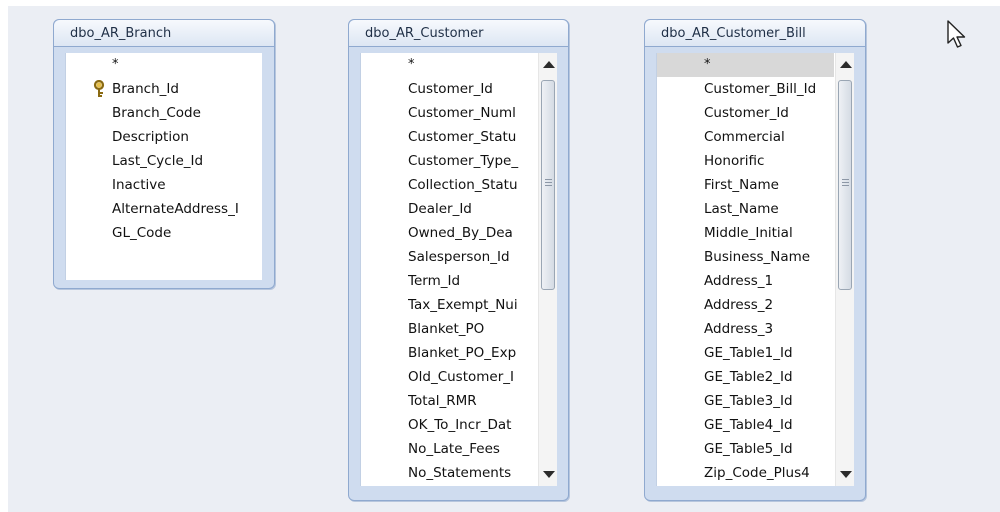 Image resolution: width=1000 pixels, height=512 pixels. I want to click on field-item: Total_RMR, so click(473, 401).